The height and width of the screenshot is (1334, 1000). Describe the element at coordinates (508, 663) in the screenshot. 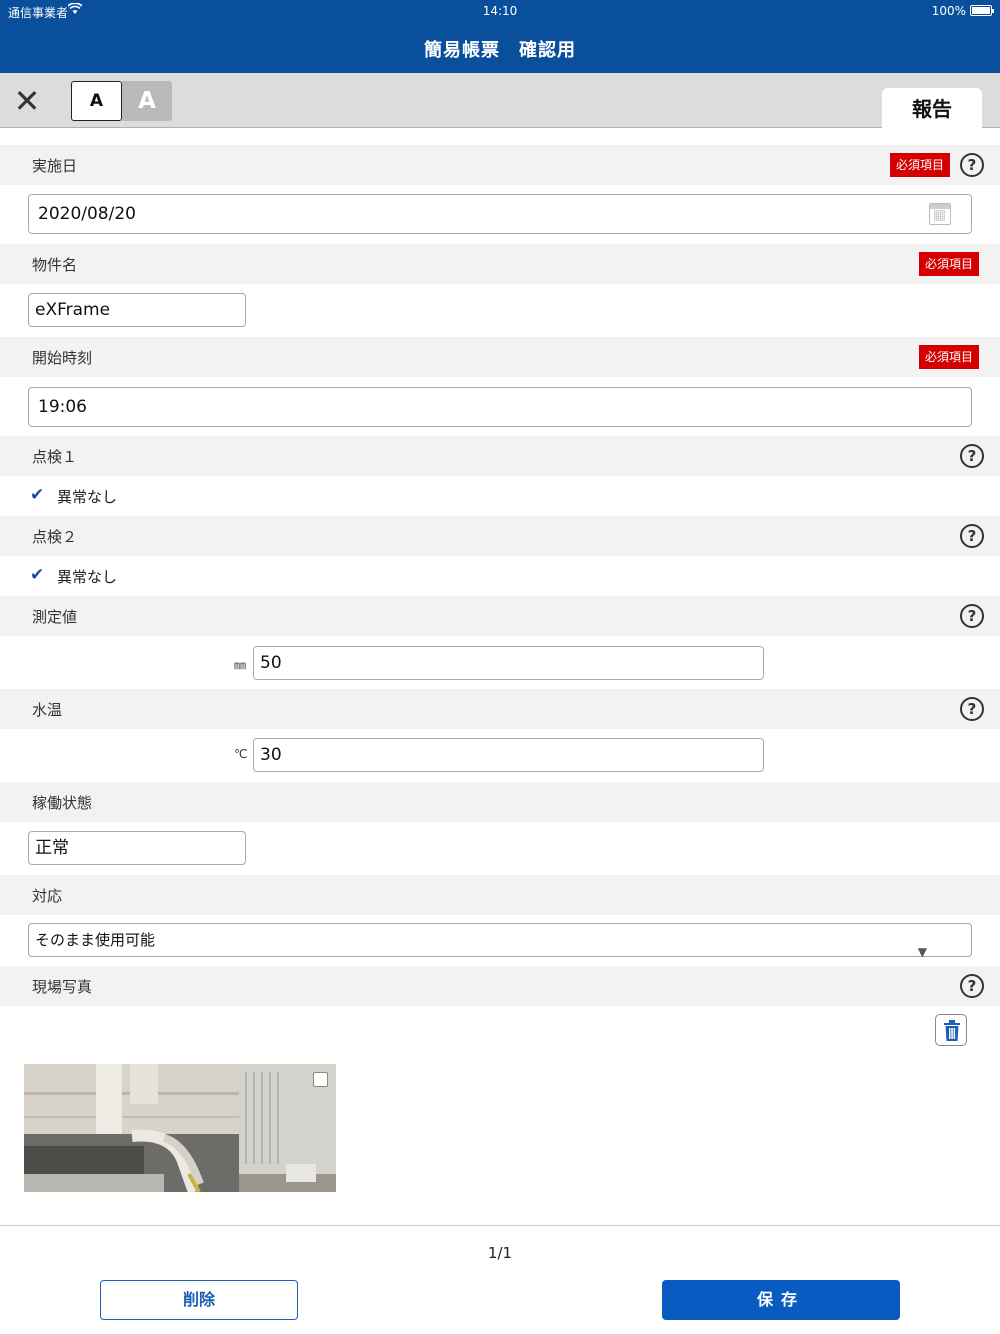

I see `measurement-input: 50` at that location.